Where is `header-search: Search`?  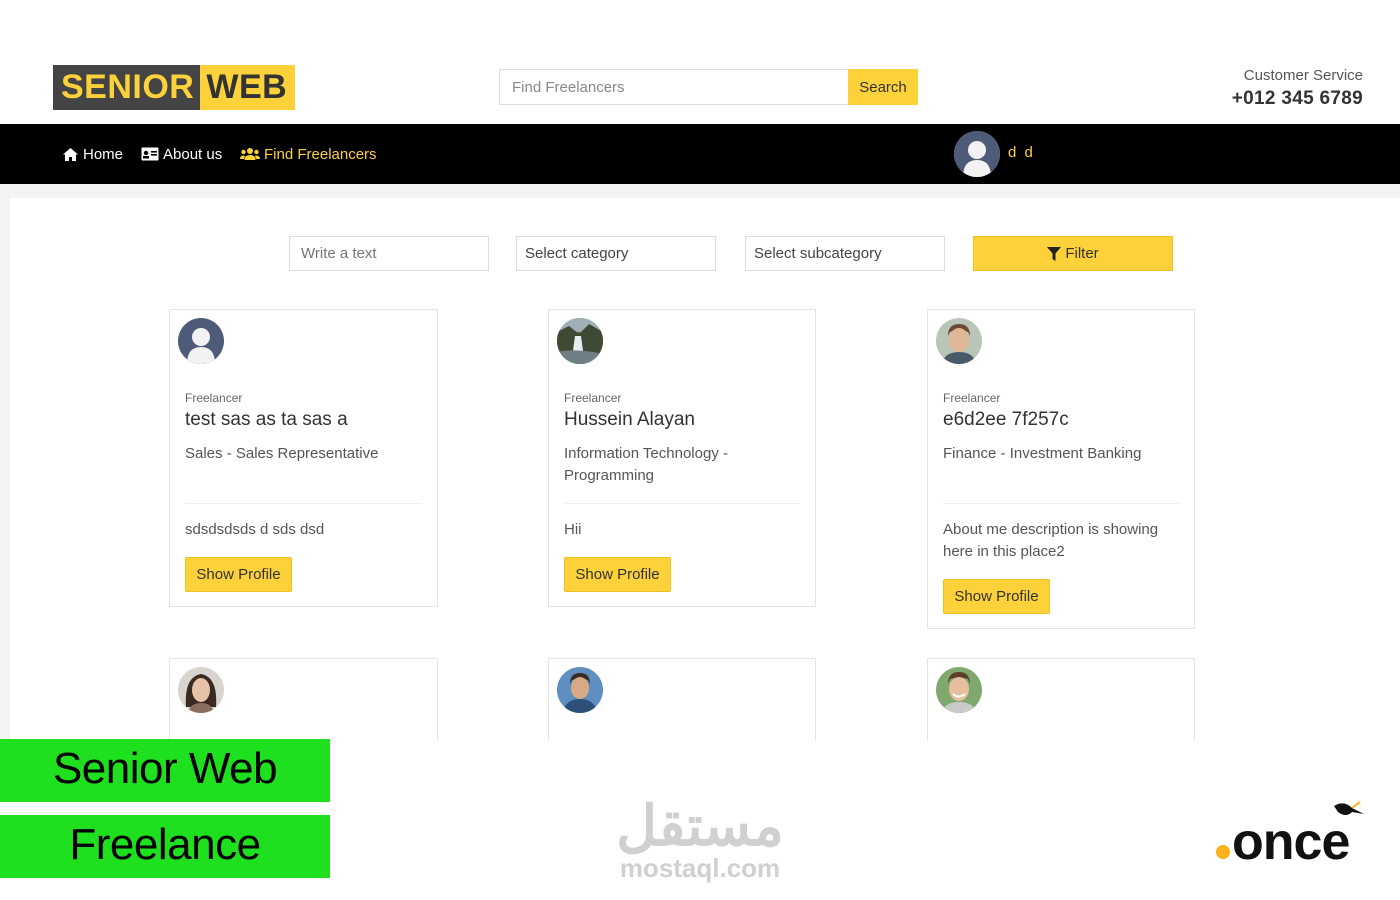
header-search: Search is located at coordinates (708, 87).